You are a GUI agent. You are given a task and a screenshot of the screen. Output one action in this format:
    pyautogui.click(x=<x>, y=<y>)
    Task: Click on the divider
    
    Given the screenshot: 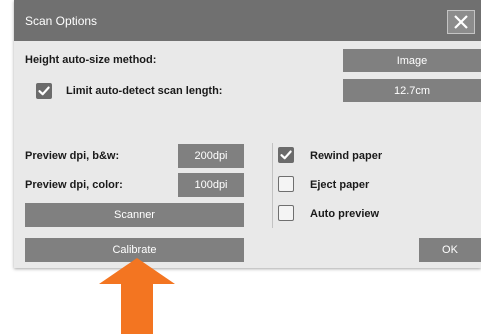 What is the action you would take?
    pyautogui.click(x=272, y=185)
    